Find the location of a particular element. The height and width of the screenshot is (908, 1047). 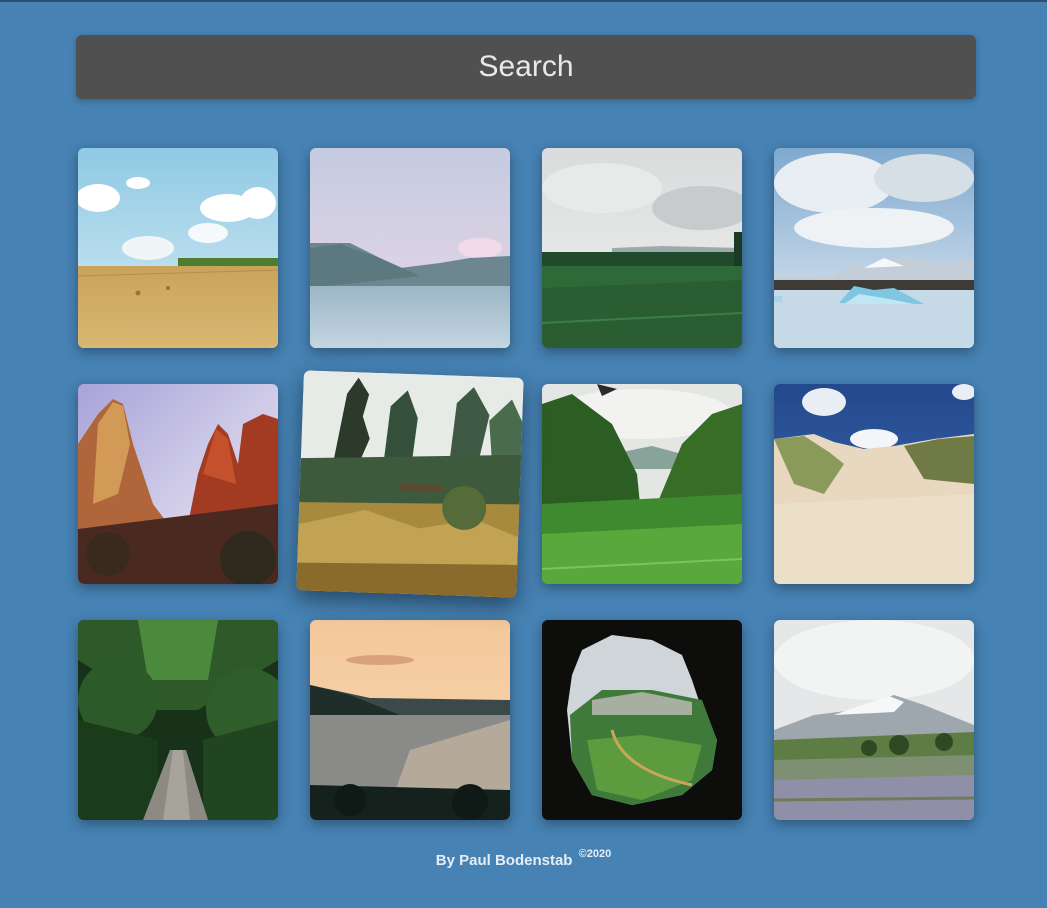

photo-red-rock-canyon is located at coordinates (178, 484).